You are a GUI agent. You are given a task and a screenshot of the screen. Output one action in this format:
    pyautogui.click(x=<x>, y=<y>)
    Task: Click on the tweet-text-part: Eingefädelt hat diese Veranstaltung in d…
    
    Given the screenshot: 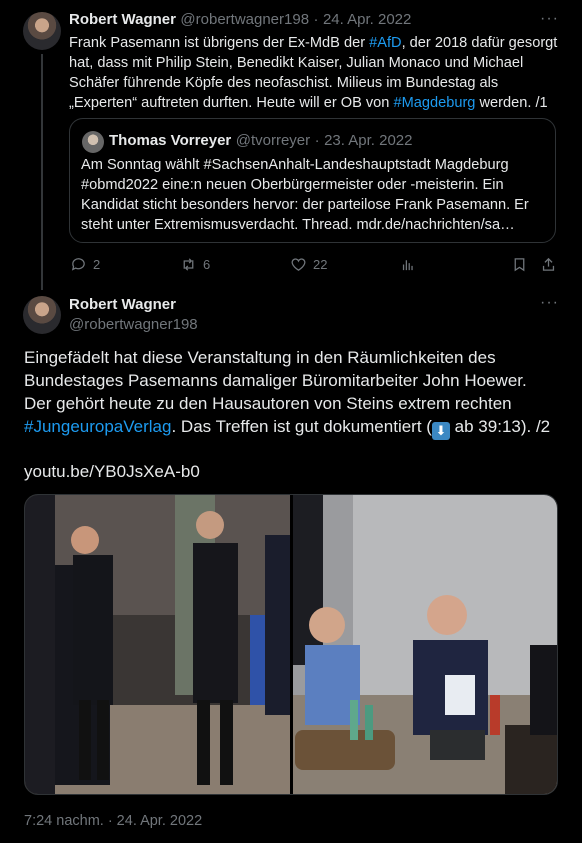 What is the action you would take?
    pyautogui.click(x=275, y=380)
    